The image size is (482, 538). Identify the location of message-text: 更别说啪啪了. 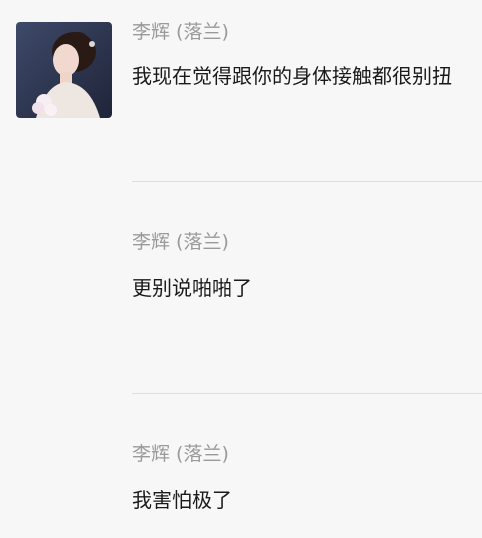
(192, 288).